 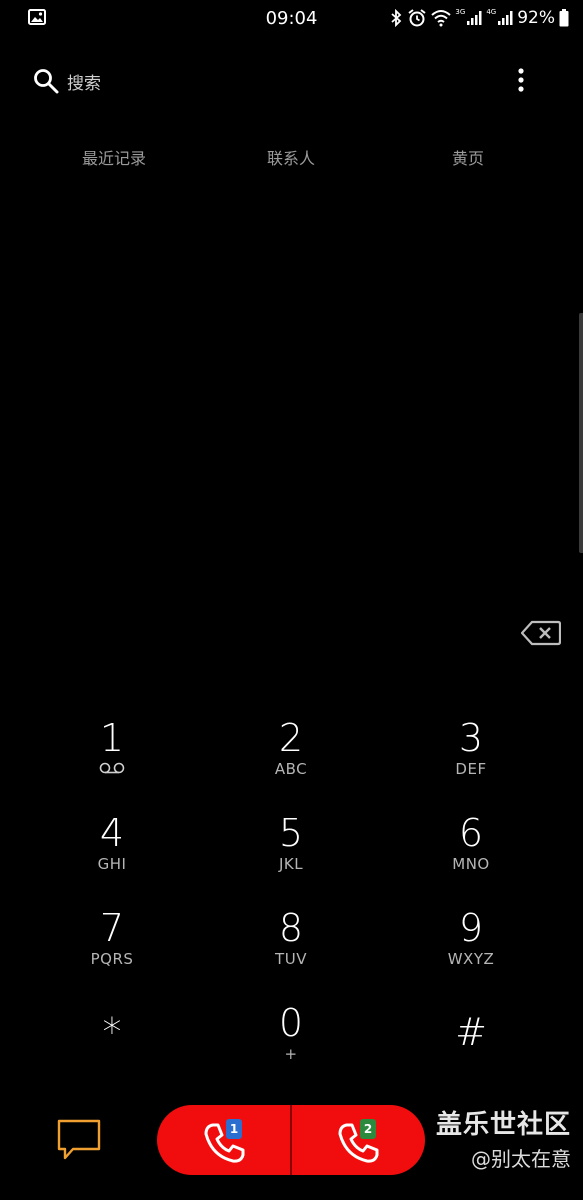 I want to click on dial-key-star: *, so click(x=112, y=1056).